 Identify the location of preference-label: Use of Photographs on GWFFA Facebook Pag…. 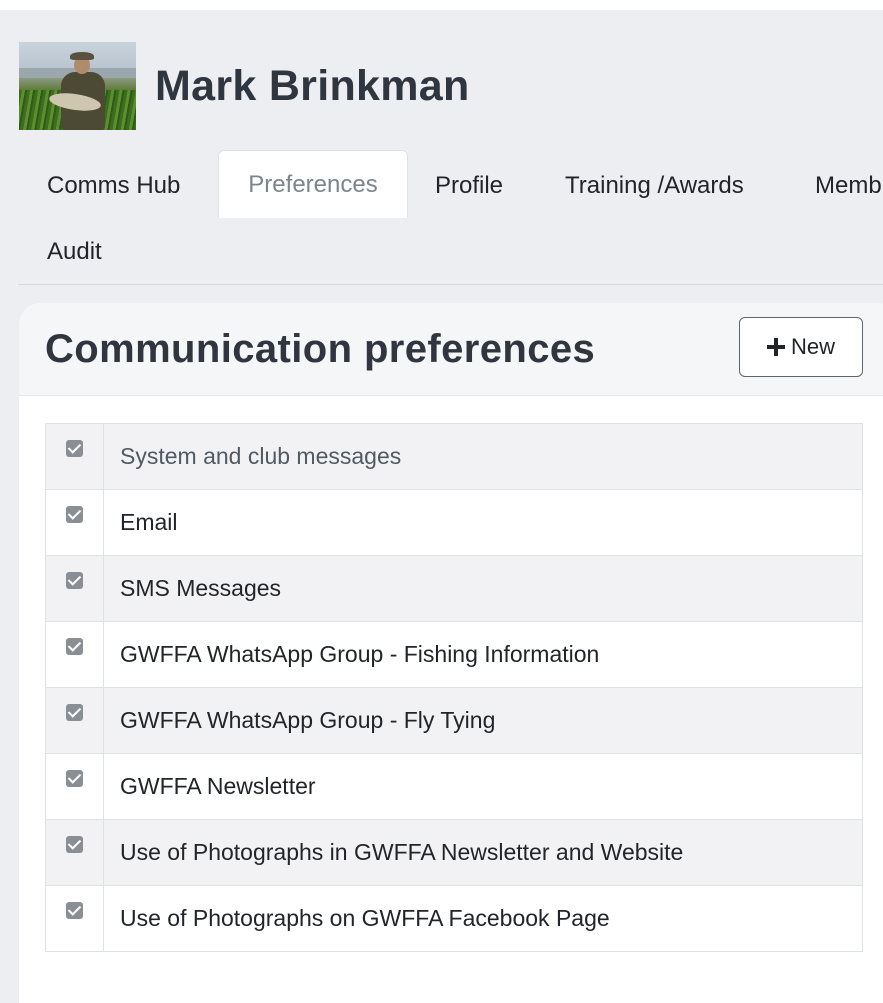
(483, 918).